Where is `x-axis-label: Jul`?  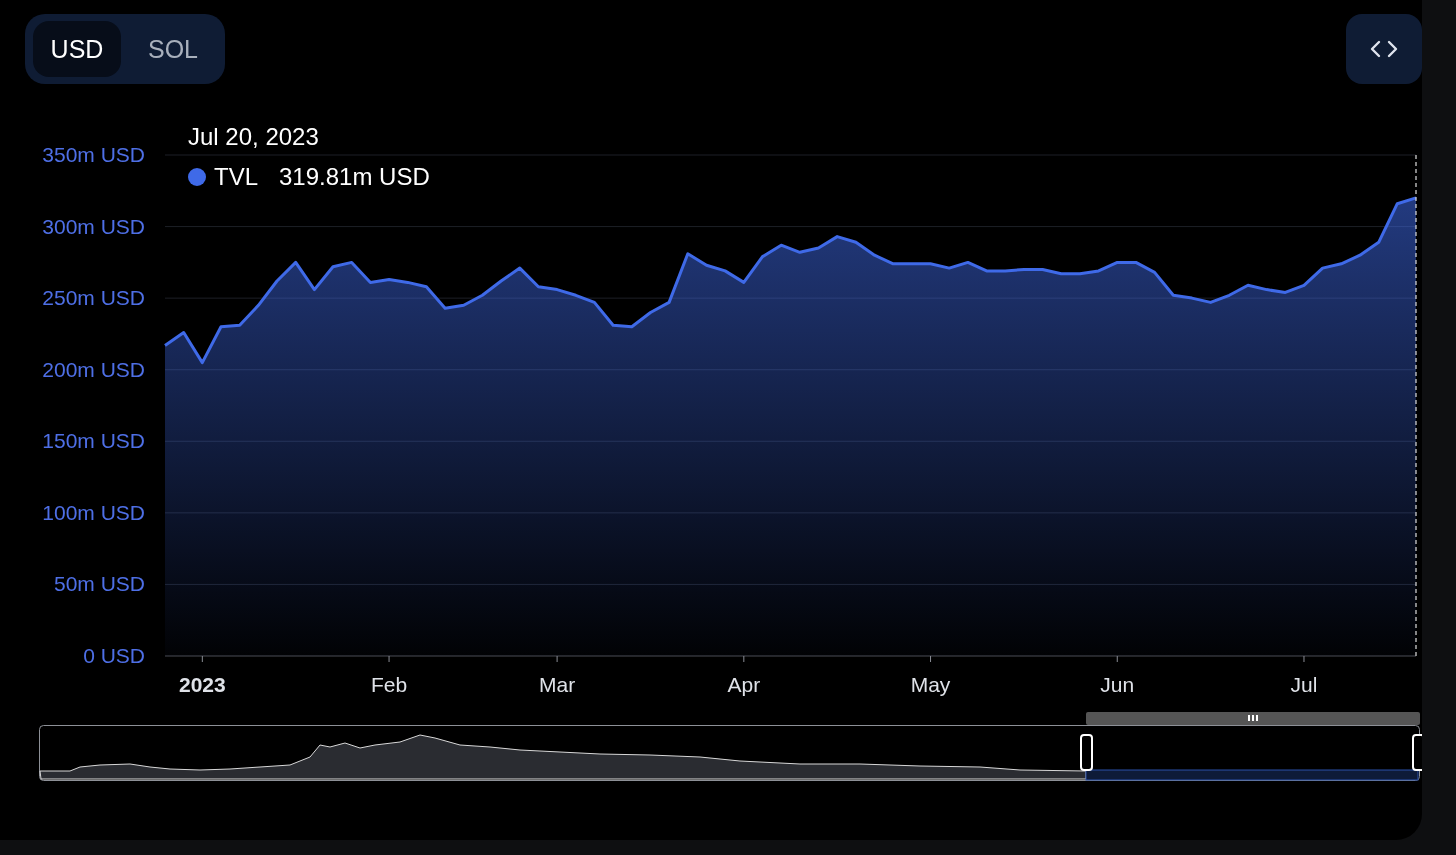
x-axis-label: Jul is located at coordinates (1304, 684).